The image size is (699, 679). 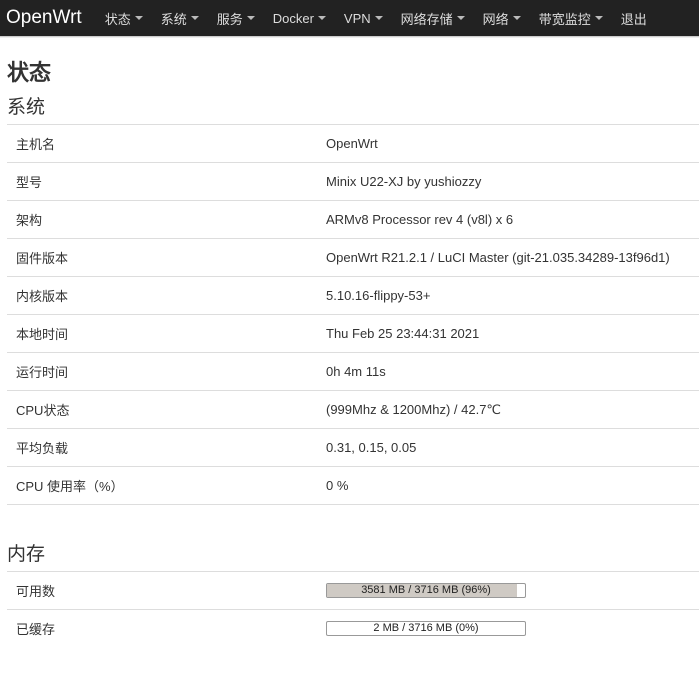 I want to click on row-label: CPU状态, so click(x=166, y=409).